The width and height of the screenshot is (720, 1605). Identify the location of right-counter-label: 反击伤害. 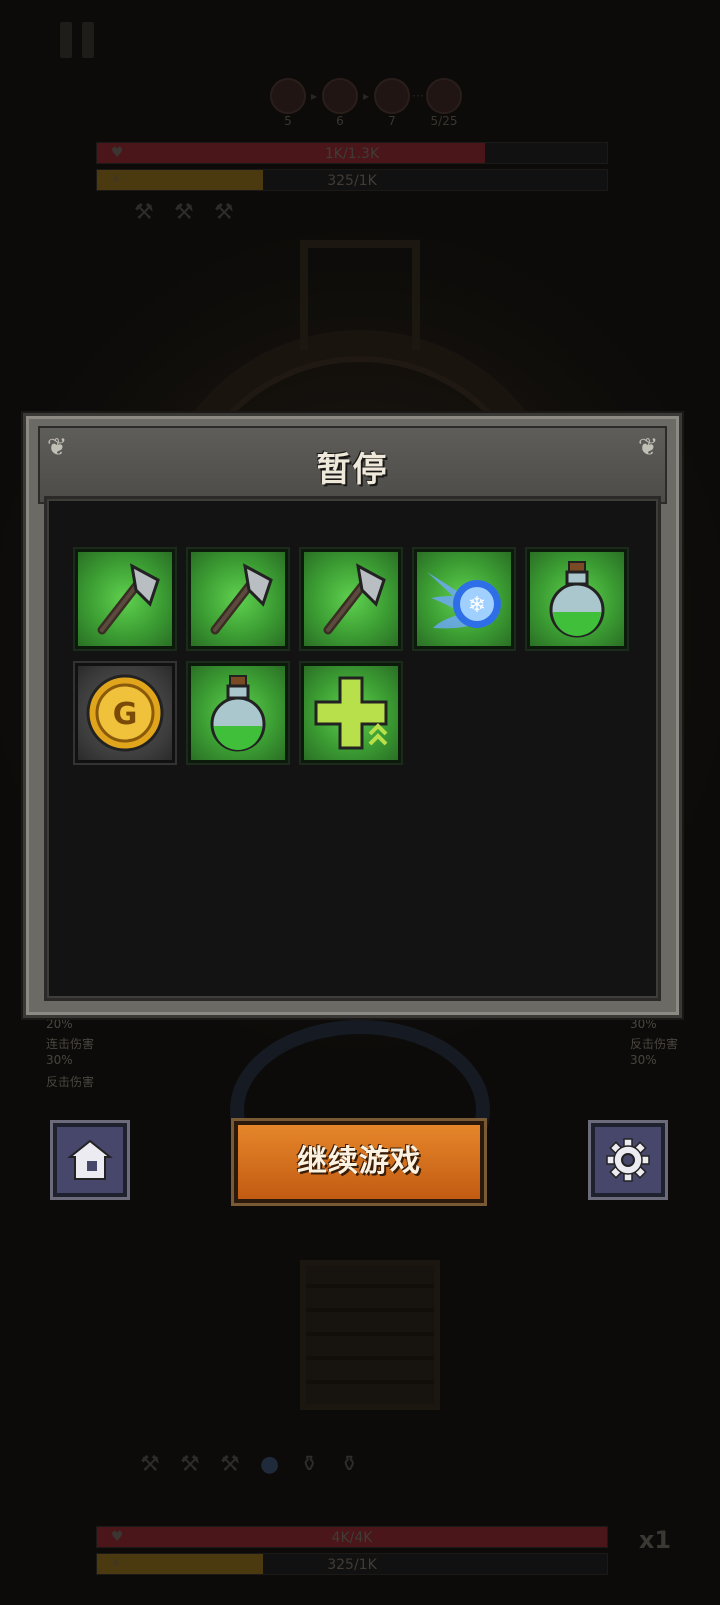
(654, 1044).